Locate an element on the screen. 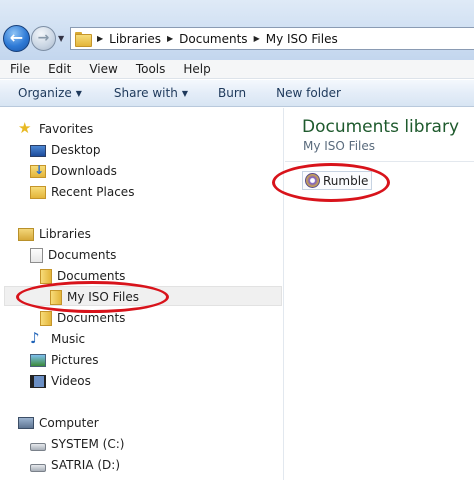 The width and height of the screenshot is (474, 480). menu-file: File is located at coordinates (19, 69).